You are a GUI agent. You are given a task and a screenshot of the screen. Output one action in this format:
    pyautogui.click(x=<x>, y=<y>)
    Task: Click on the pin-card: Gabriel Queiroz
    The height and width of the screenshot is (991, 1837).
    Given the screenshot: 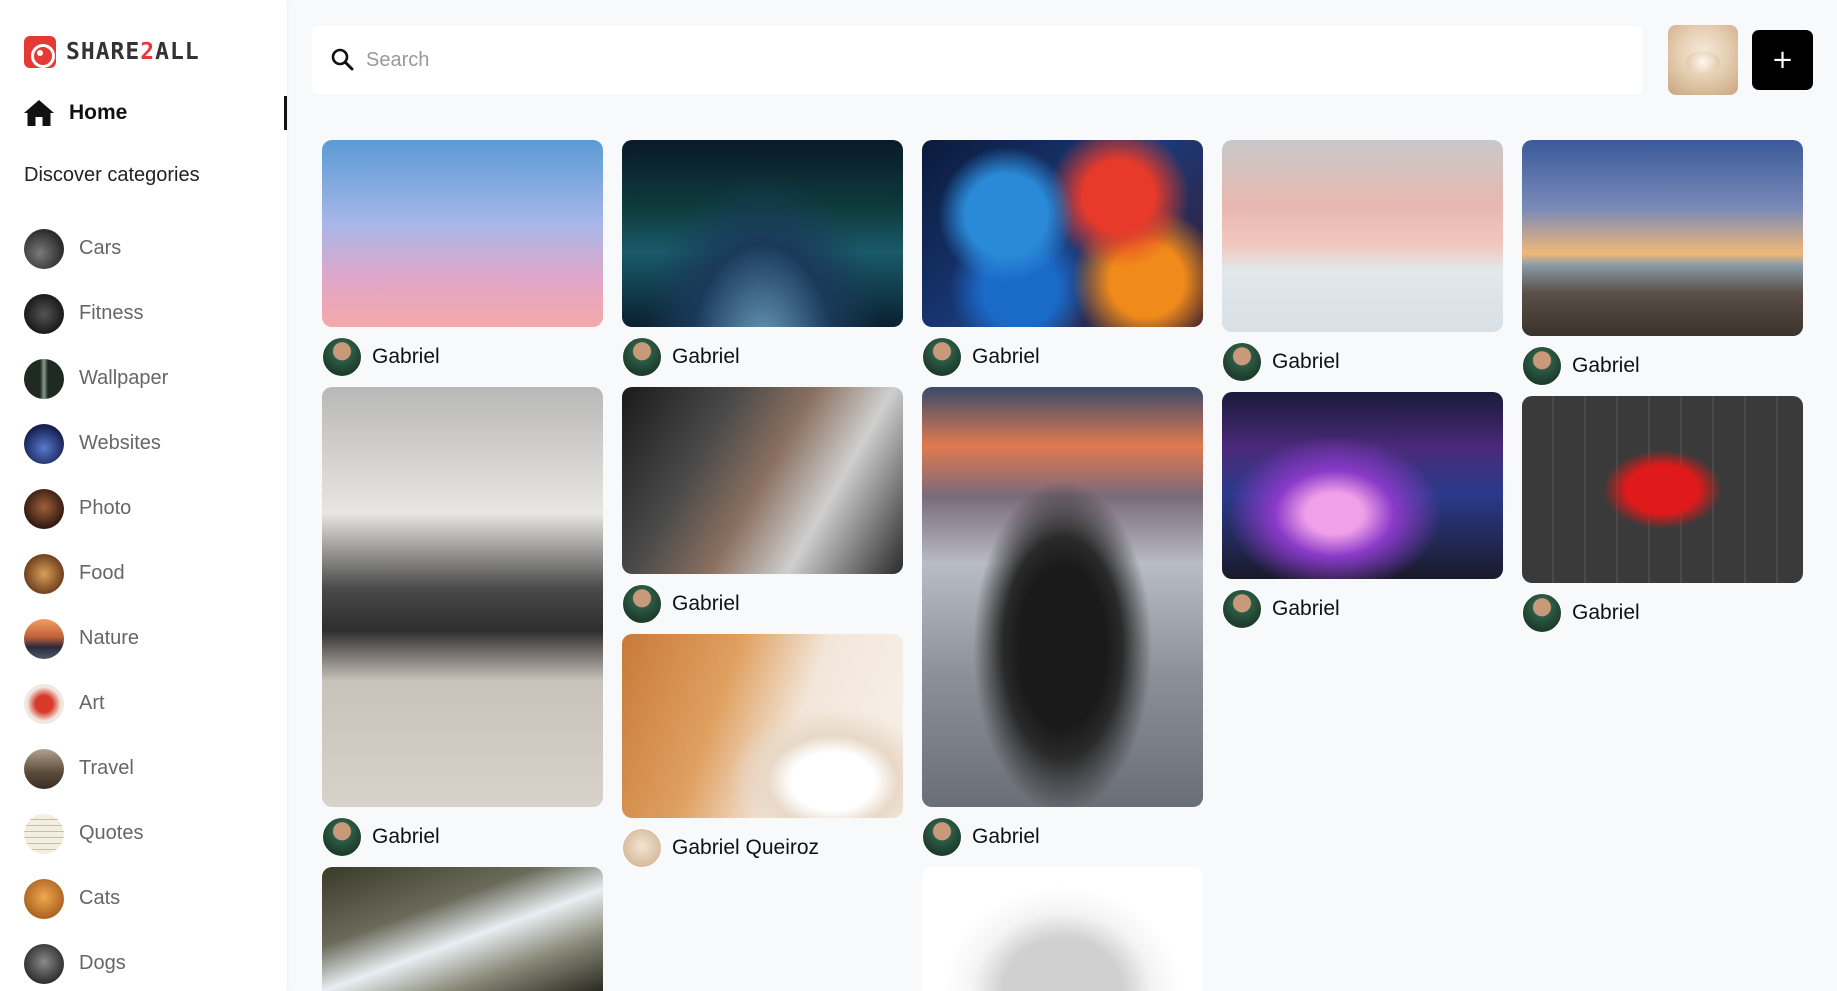 What is the action you would take?
    pyautogui.click(x=762, y=751)
    